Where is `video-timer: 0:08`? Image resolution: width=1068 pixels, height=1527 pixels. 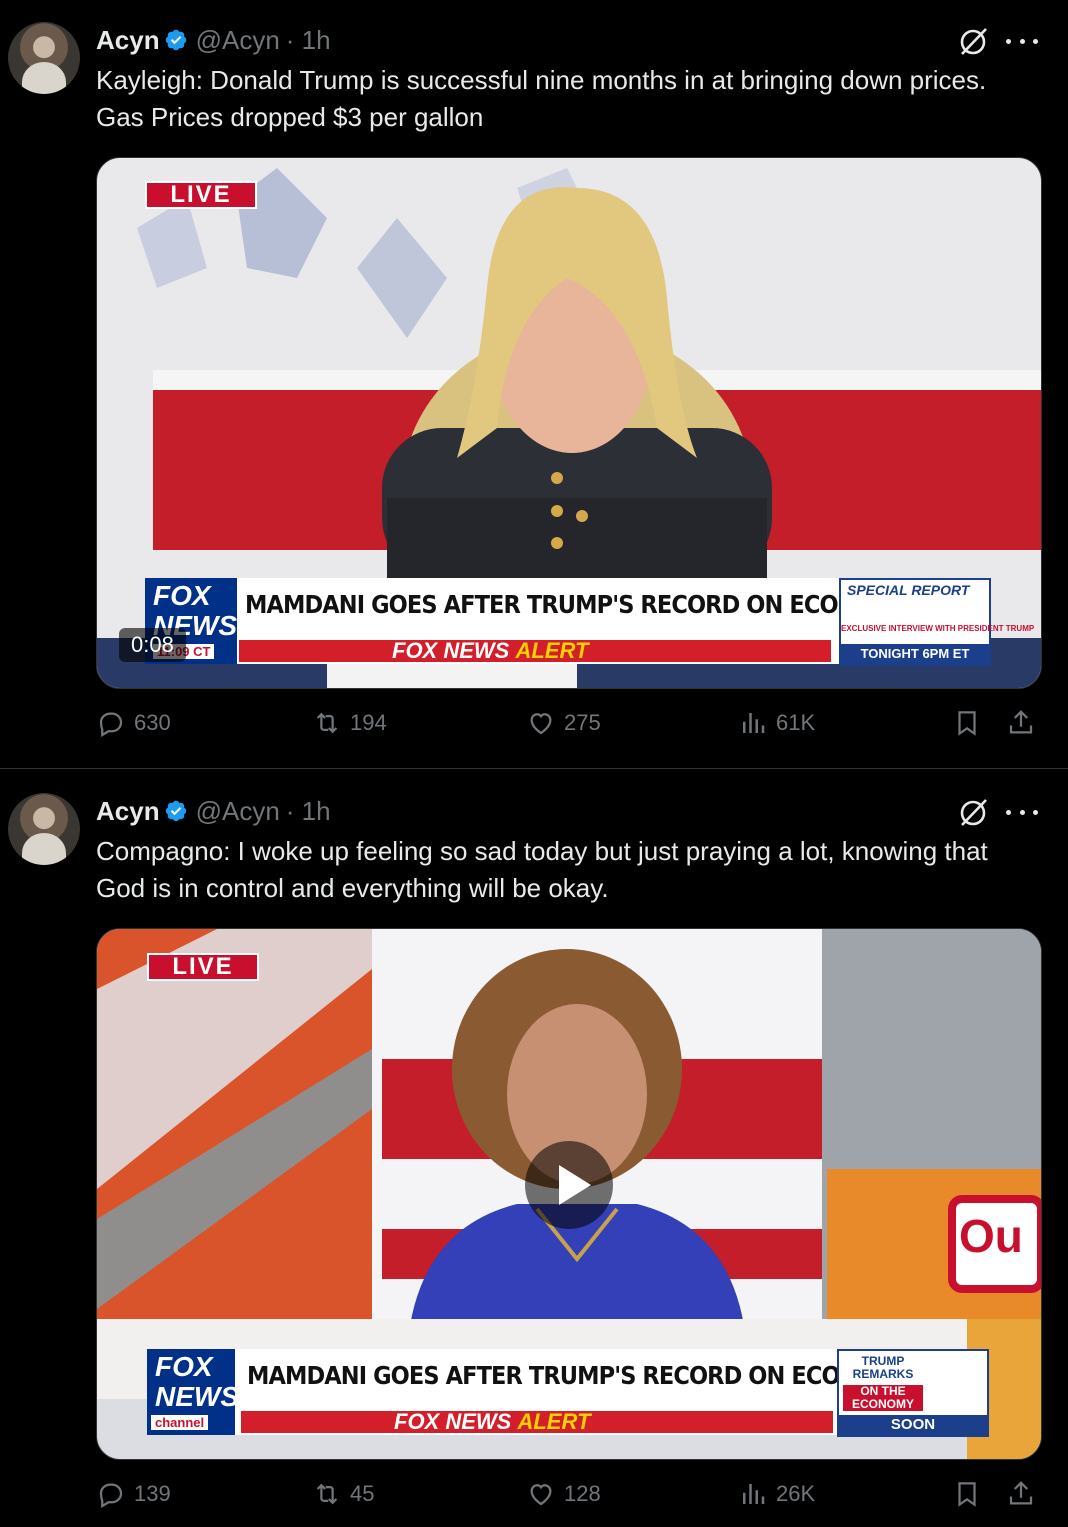
video-timer: 0:08 is located at coordinates (152, 645).